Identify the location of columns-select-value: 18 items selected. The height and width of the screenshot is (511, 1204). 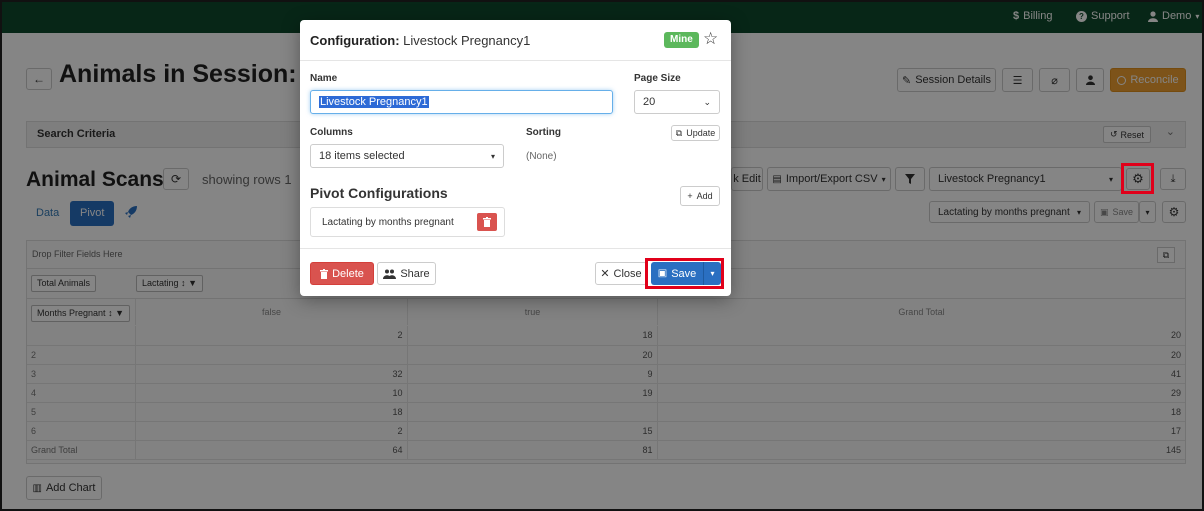
(362, 156).